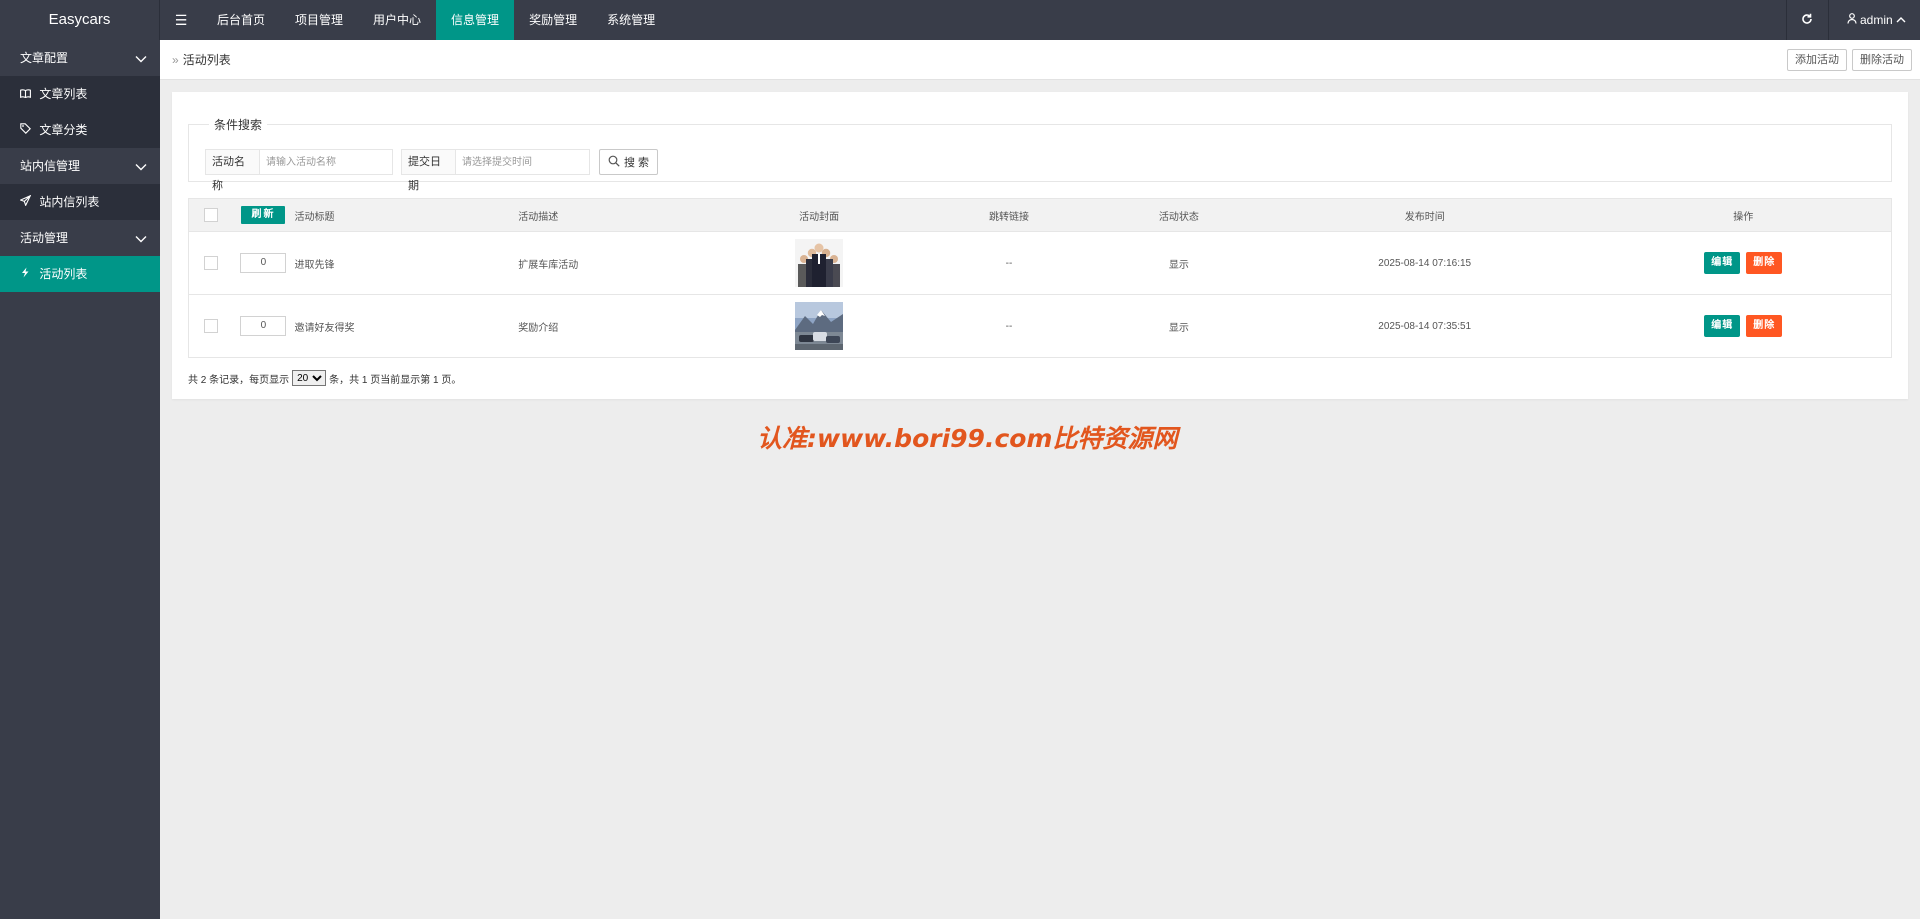  Describe the element at coordinates (1882, 60) in the screenshot. I see `delete-activity-button: 删除活动` at that location.